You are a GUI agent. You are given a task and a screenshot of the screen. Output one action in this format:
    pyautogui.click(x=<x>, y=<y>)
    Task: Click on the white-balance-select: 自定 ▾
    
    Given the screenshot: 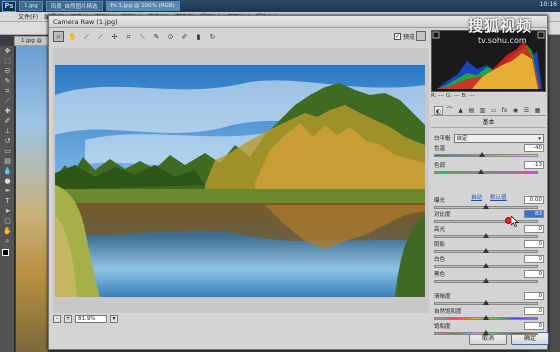 What is the action you would take?
    pyautogui.click(x=498, y=138)
    